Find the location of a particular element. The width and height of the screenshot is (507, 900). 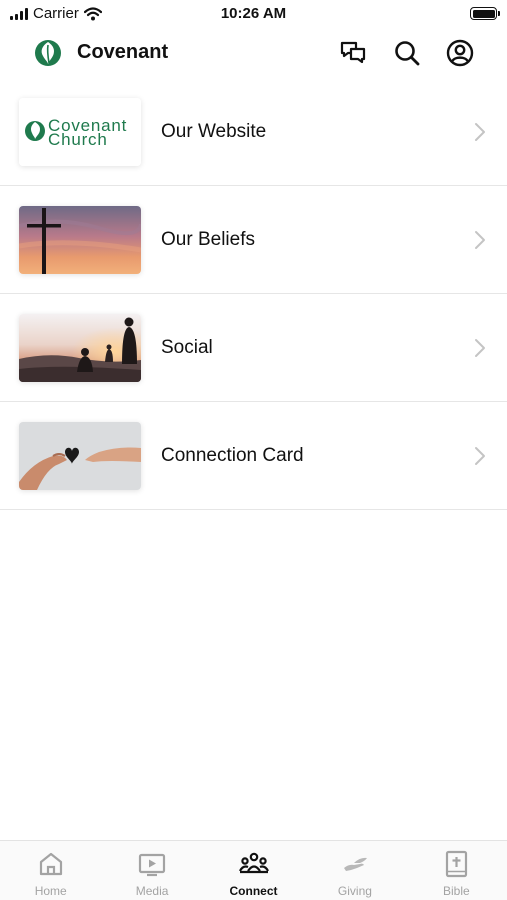

chat-icon is located at coordinates (353, 53).